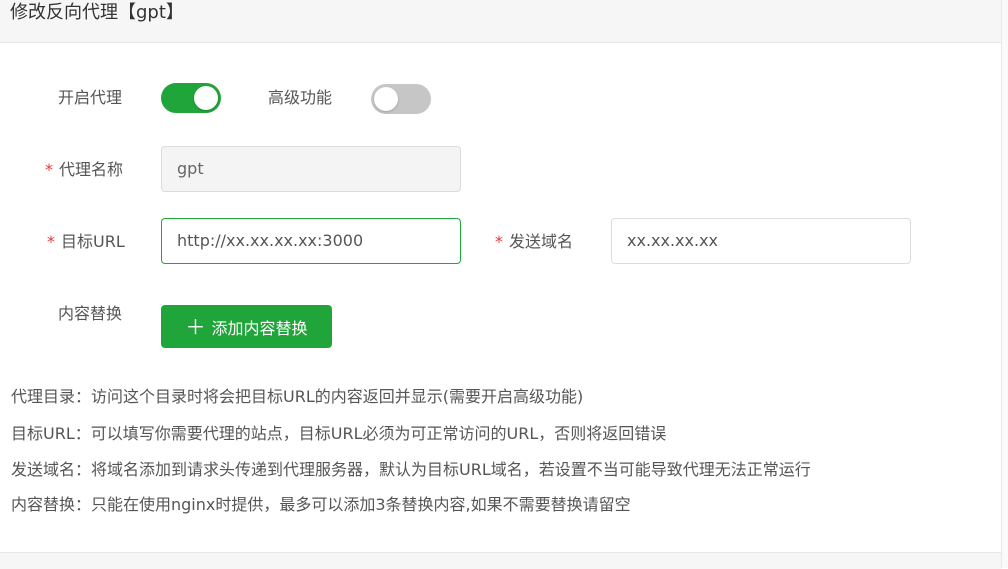  I want to click on add-content-replace-label: 添加内容替换, so click(259, 328).